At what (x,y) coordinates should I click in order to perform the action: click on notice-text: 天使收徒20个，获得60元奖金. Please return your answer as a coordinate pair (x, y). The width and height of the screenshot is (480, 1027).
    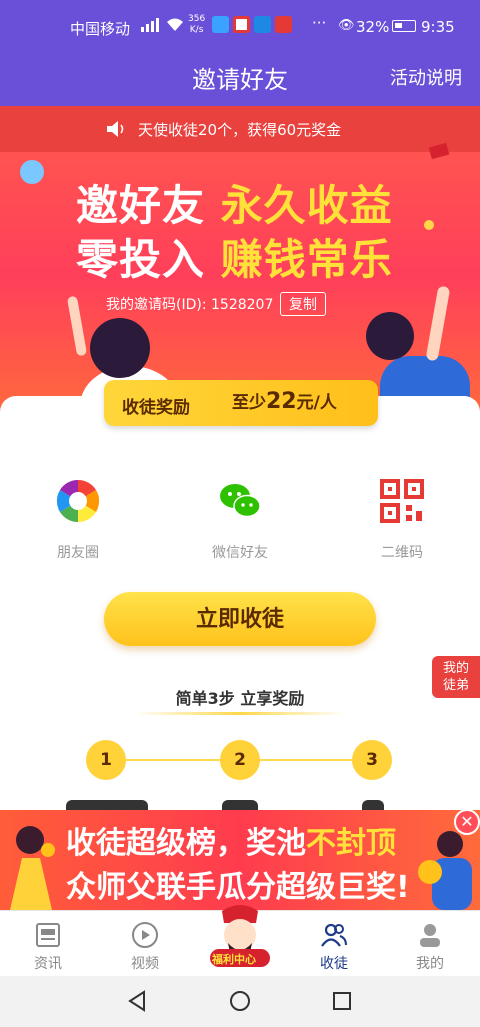
    Looking at the image, I should click on (240, 130).